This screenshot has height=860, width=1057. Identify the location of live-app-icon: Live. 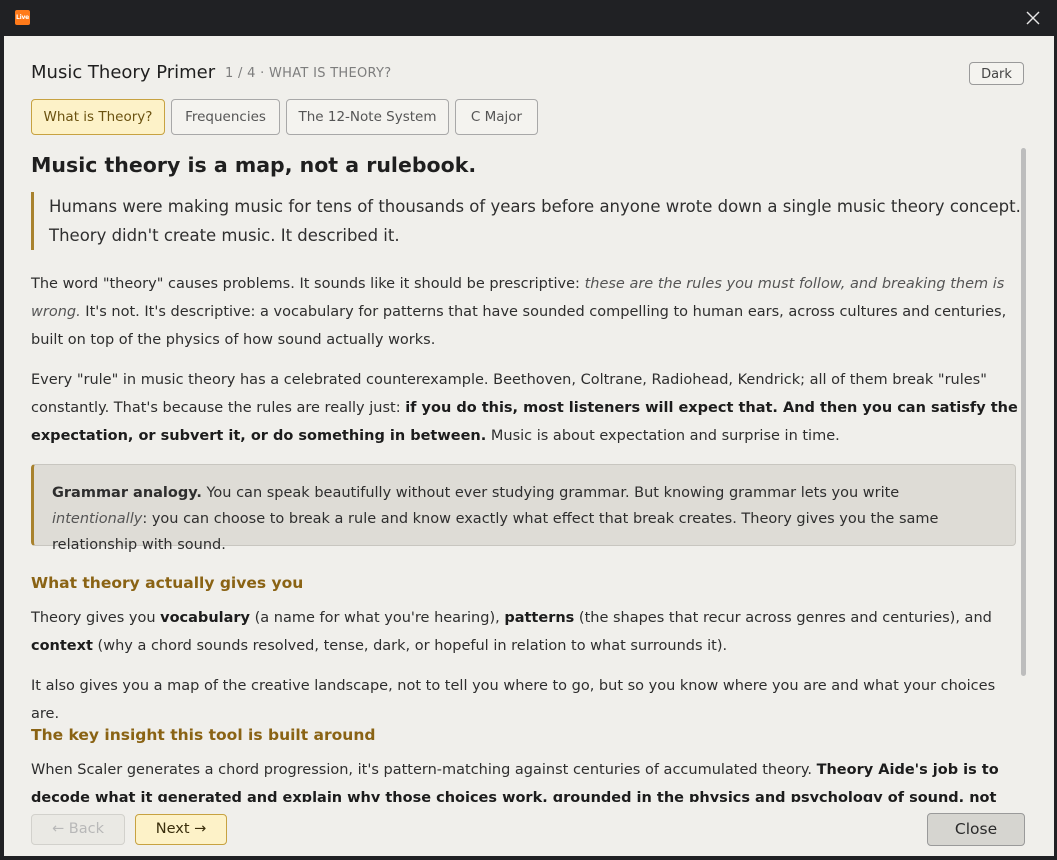
(22, 17).